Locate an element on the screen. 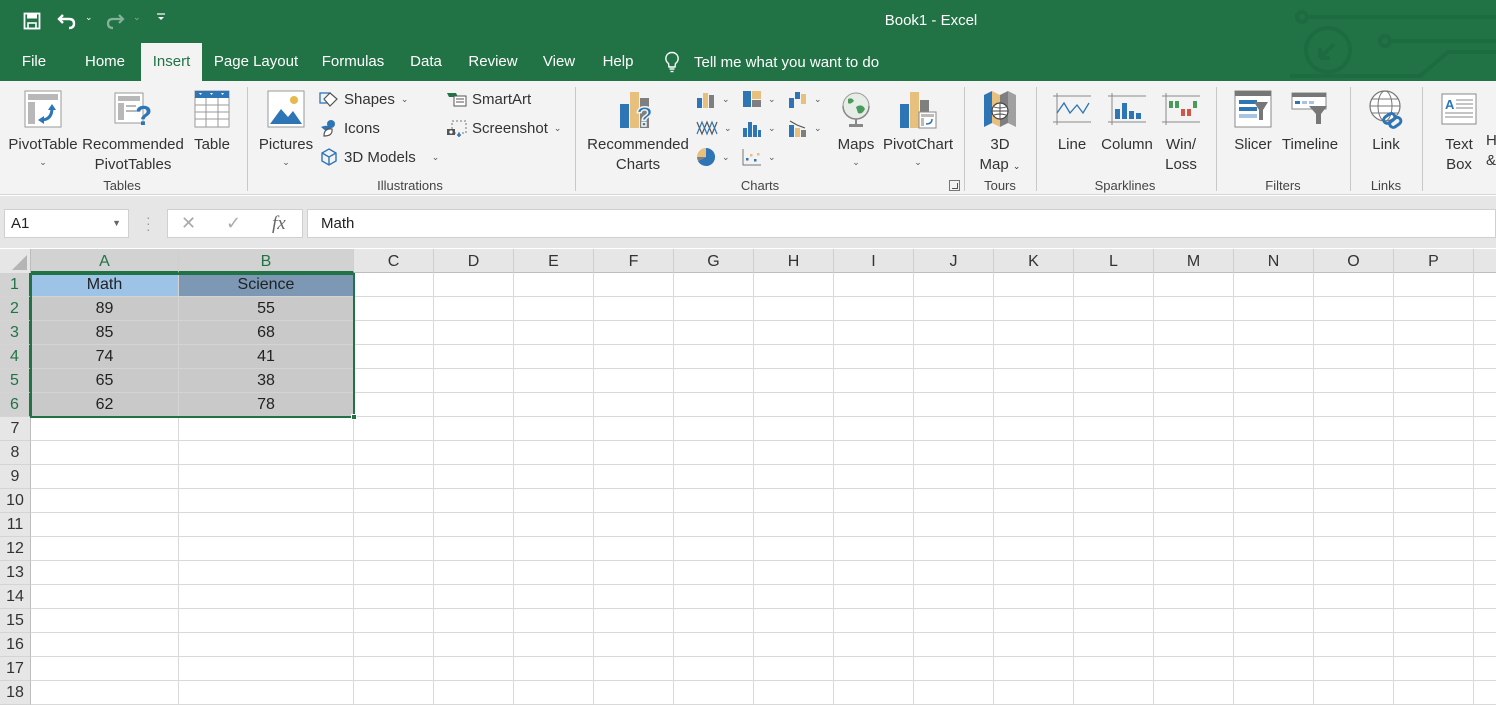 Image resolution: width=1496 pixels, height=705 pixels. column-header-a: A is located at coordinates (105, 261).